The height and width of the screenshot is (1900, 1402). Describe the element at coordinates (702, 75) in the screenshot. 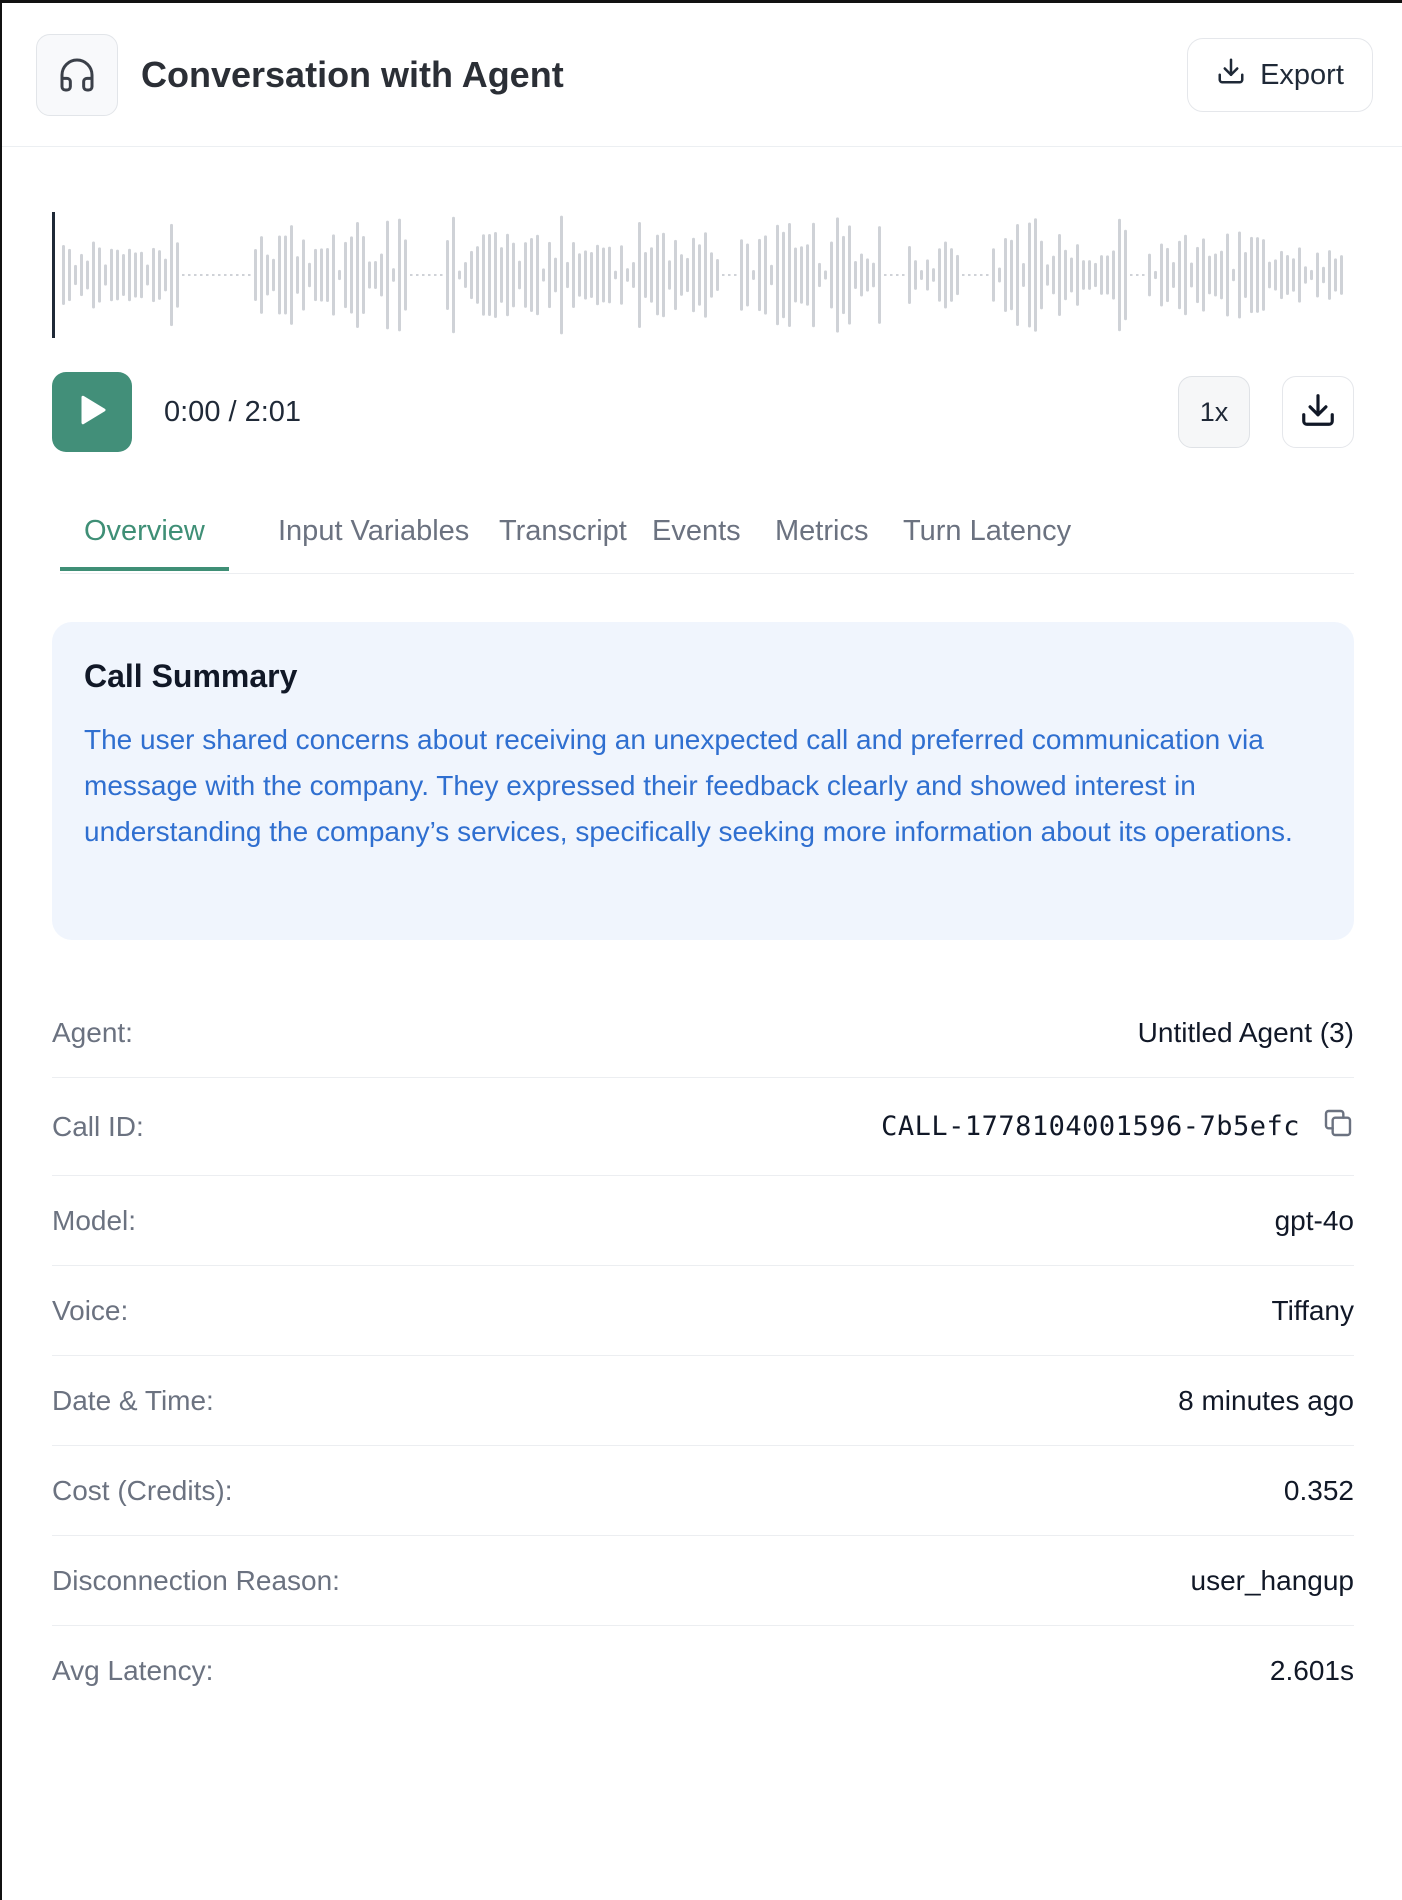

I see `header: Conversation with Agent Export` at that location.